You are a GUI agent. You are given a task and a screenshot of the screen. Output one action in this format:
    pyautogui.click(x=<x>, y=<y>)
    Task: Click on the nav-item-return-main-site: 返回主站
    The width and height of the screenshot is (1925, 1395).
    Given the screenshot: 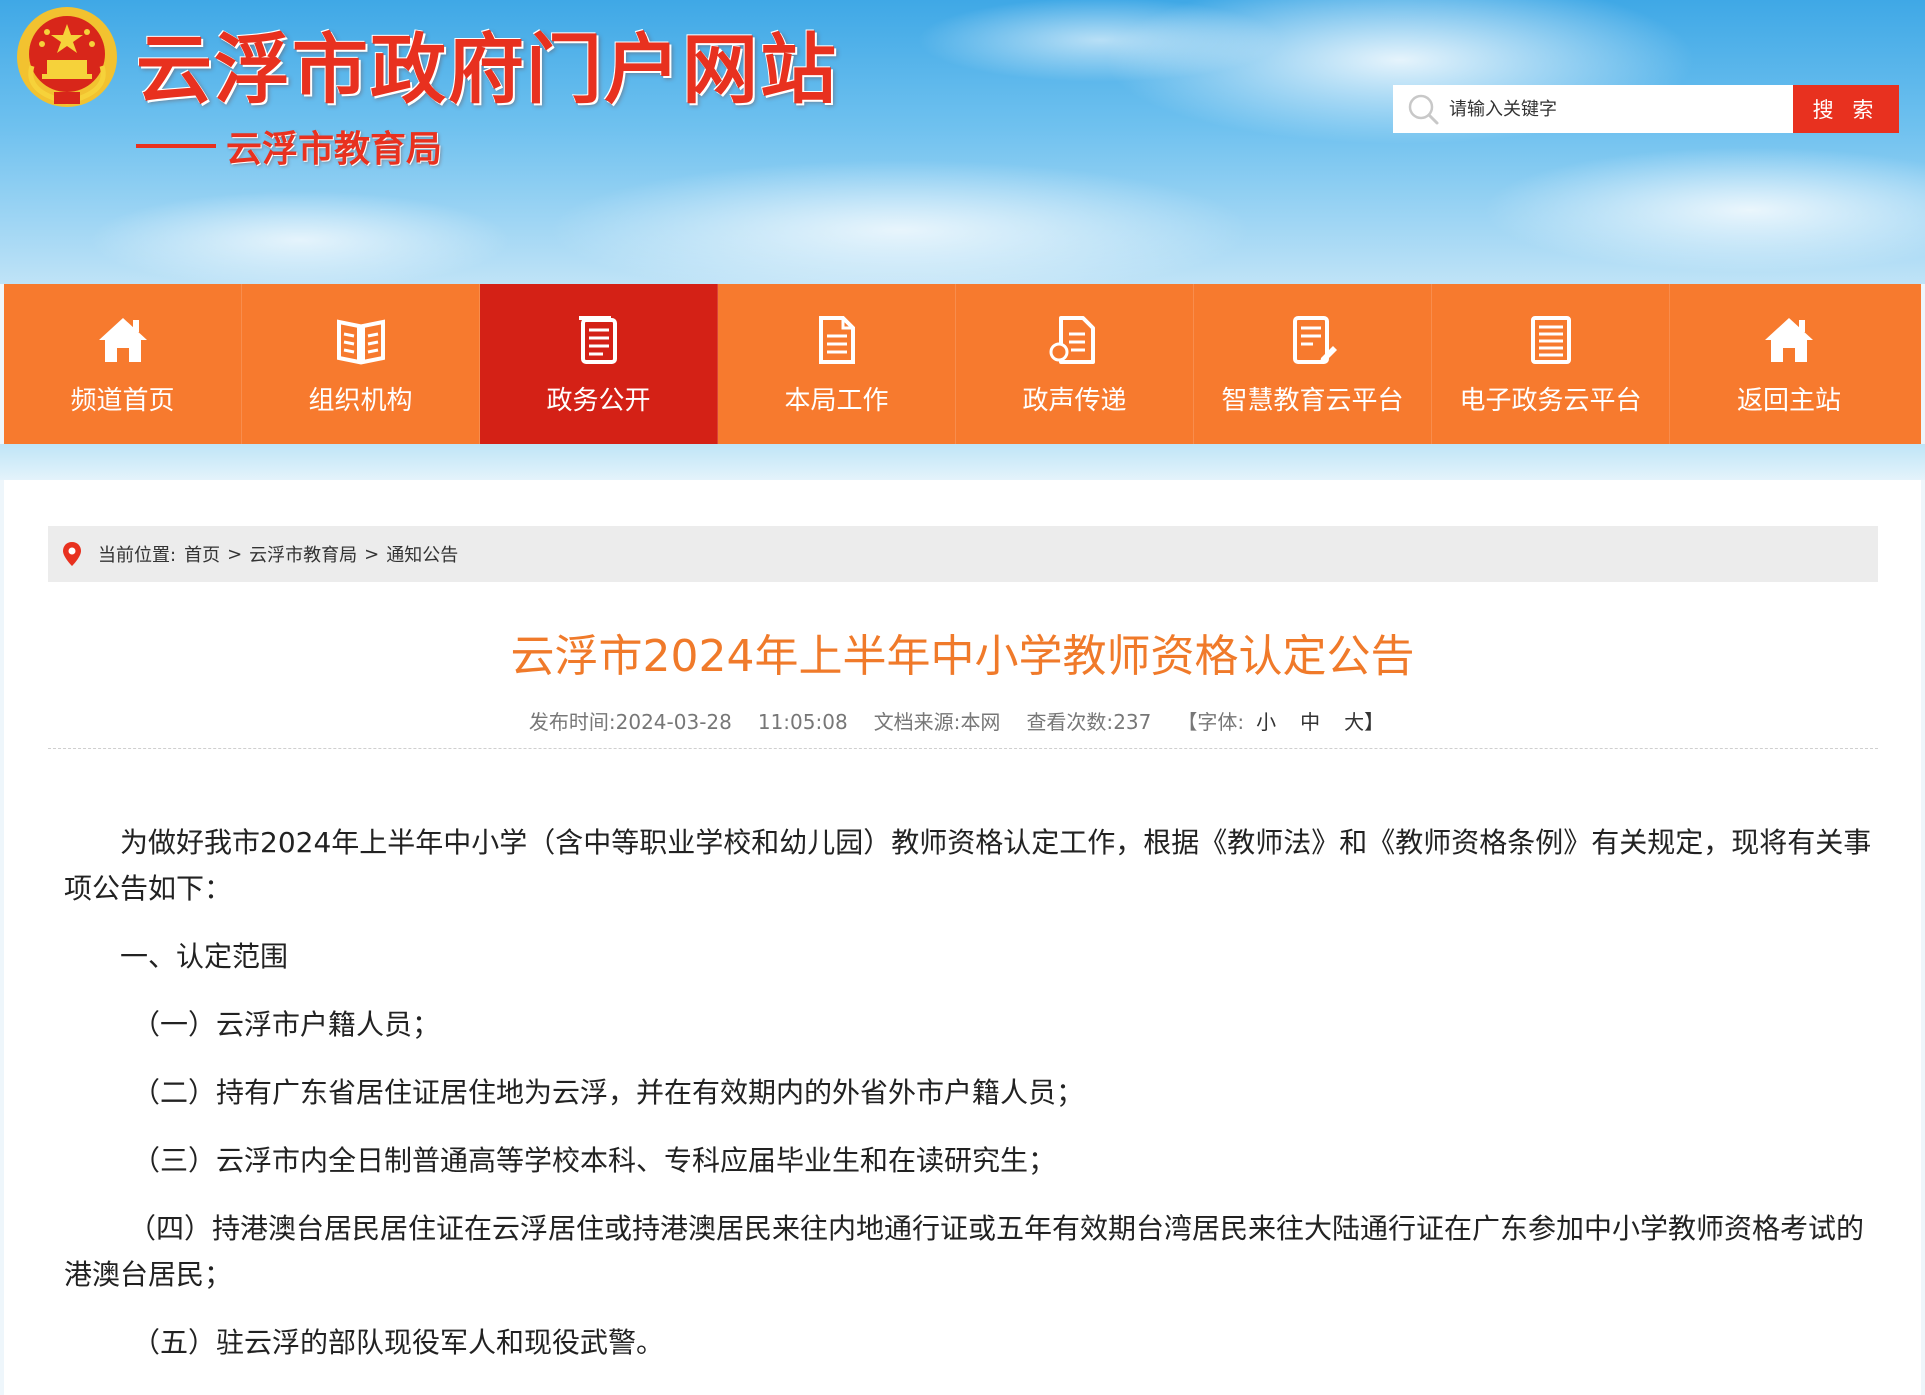 What is the action you would take?
    pyautogui.click(x=1789, y=364)
    